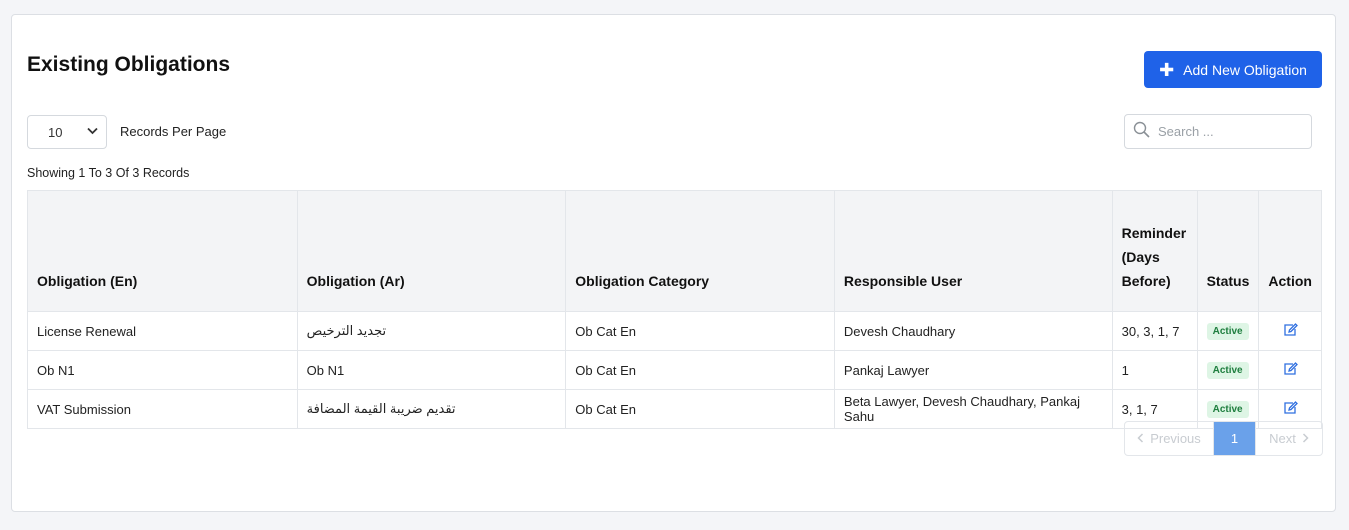 This screenshot has height=530, width=1349. Describe the element at coordinates (431, 331) in the screenshot. I see `cell-obligation-ar: تجديد الترخيص` at that location.